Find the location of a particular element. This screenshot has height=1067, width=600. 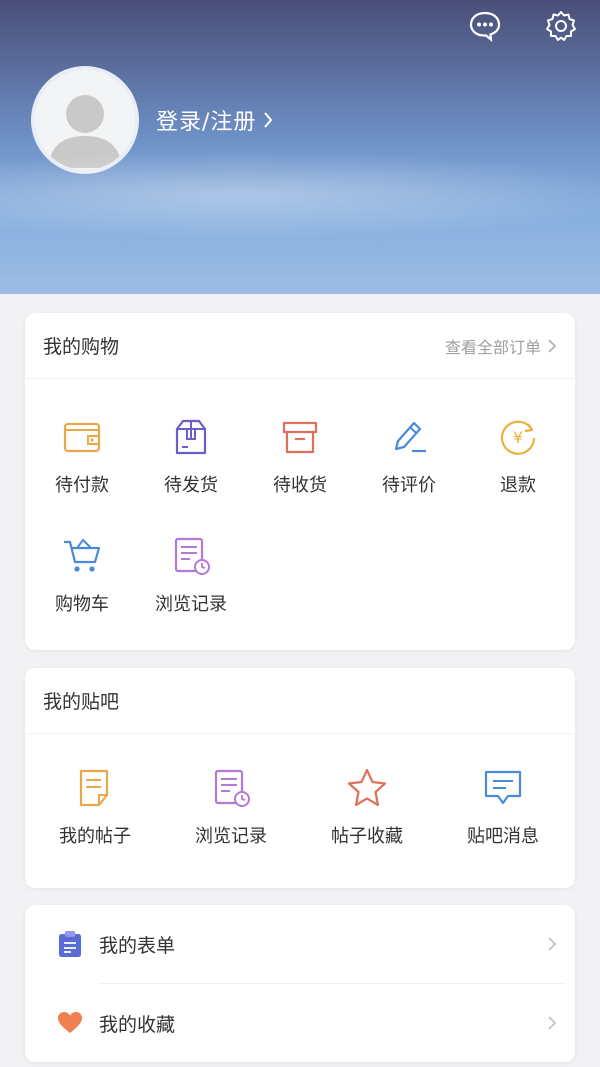

message-icon is located at coordinates (503, 788).